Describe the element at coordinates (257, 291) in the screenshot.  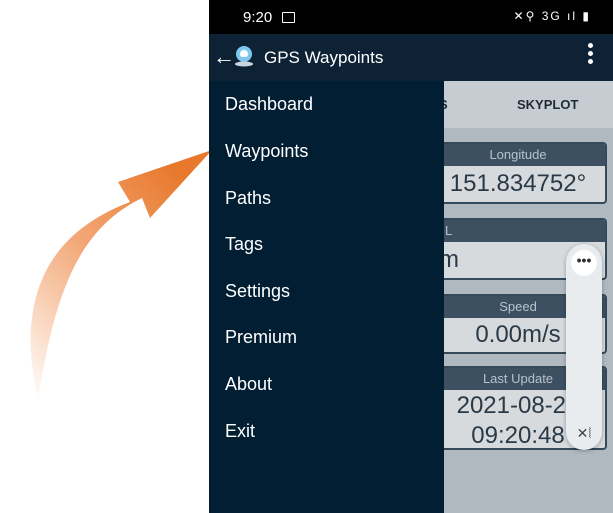
I see `drawer-item-settings: Settings` at that location.